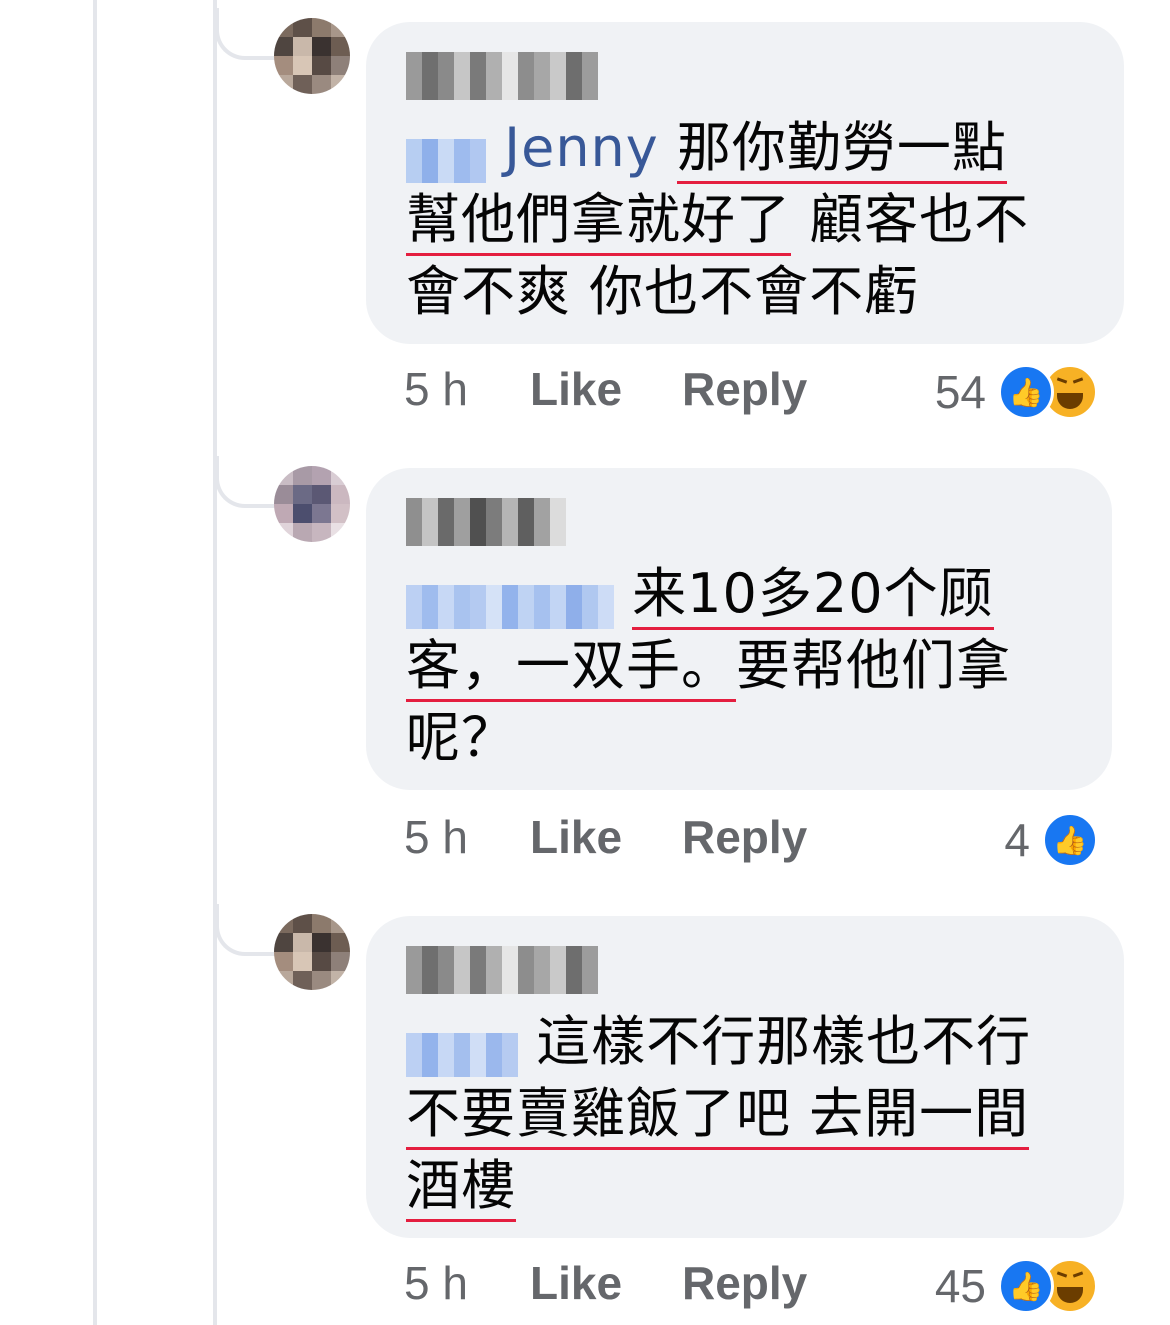 This screenshot has width=1170, height=1325. I want to click on reactions-summary: 4 👍, so click(1051, 840).